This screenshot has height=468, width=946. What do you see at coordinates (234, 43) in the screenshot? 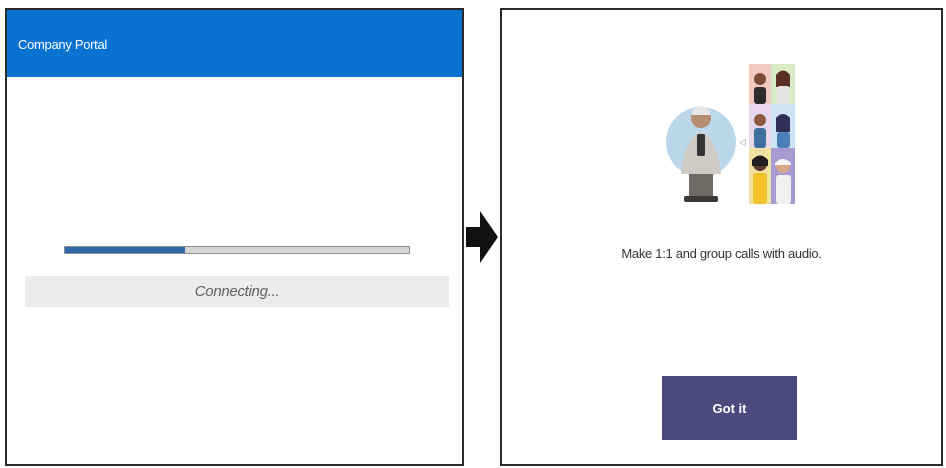
I see `app-bar: Company Portal` at bounding box center [234, 43].